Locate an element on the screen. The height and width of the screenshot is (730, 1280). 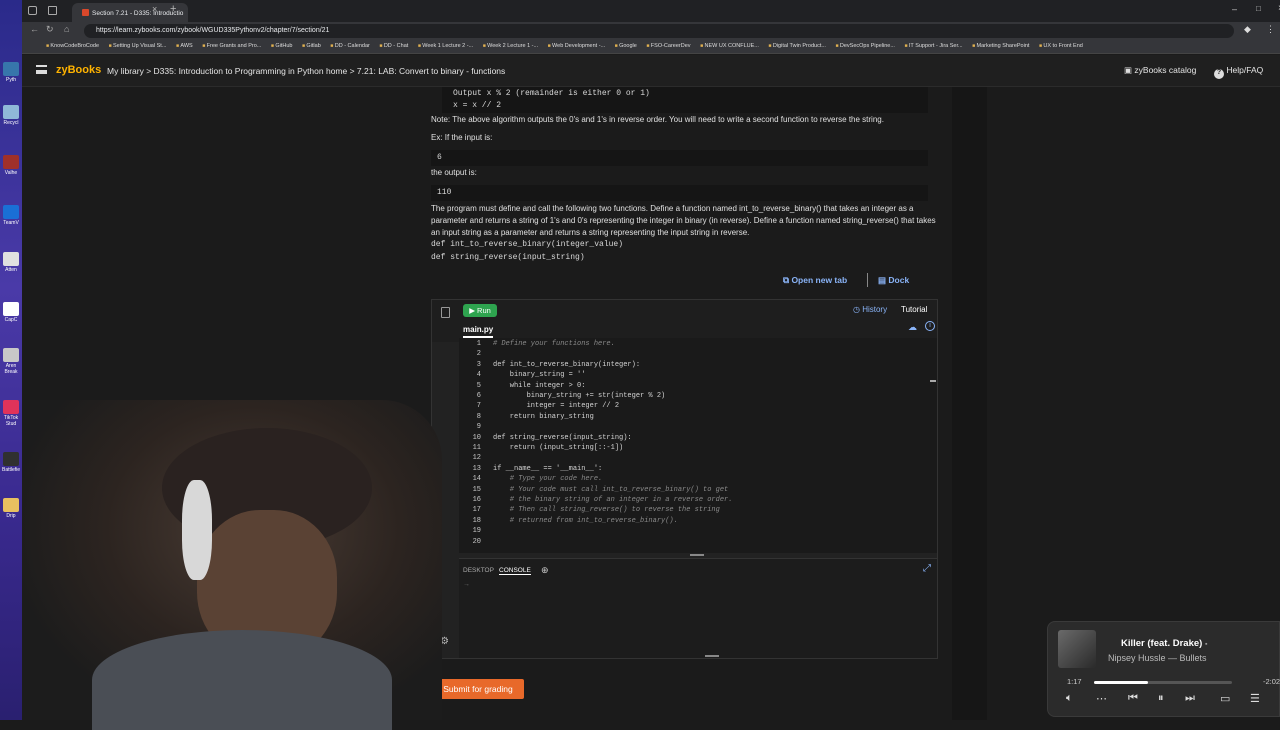
file-icon is located at coordinates (445, 312).